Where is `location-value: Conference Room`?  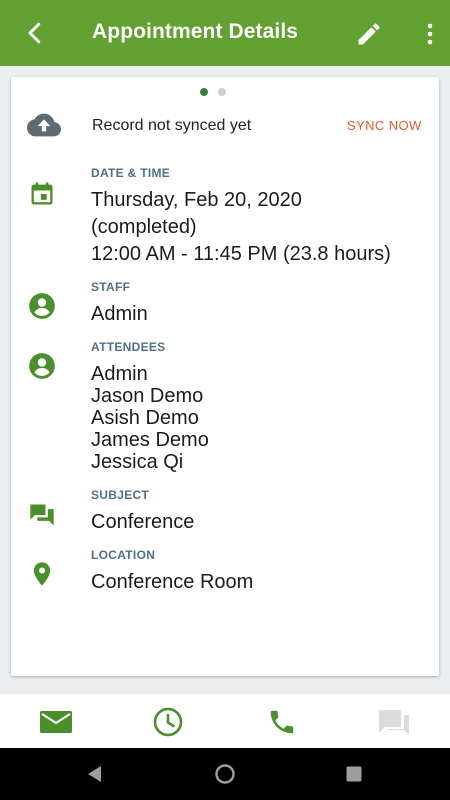 location-value: Conference Room is located at coordinates (172, 582).